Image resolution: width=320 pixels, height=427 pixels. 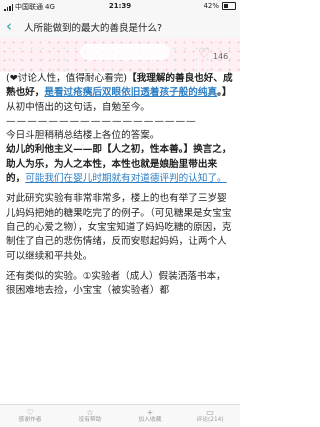 I want to click on heart-icon: ♡, so click(x=204, y=54).